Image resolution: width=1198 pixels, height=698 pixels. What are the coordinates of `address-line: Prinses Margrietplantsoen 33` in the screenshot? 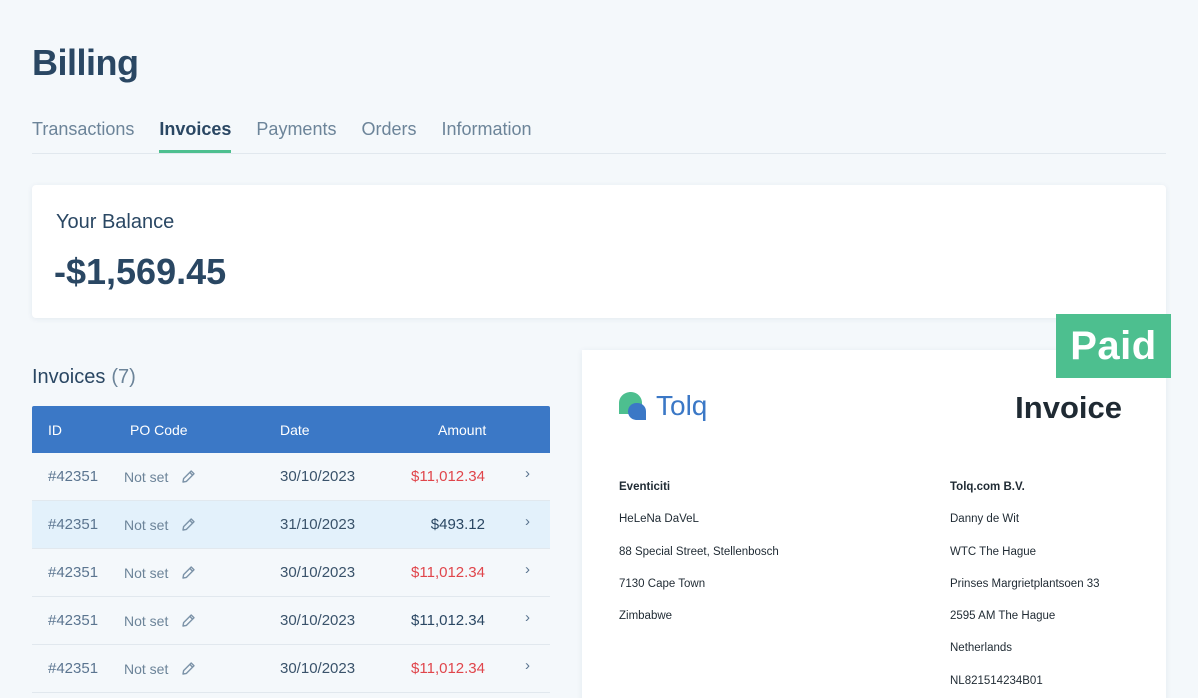 It's located at (1025, 583).